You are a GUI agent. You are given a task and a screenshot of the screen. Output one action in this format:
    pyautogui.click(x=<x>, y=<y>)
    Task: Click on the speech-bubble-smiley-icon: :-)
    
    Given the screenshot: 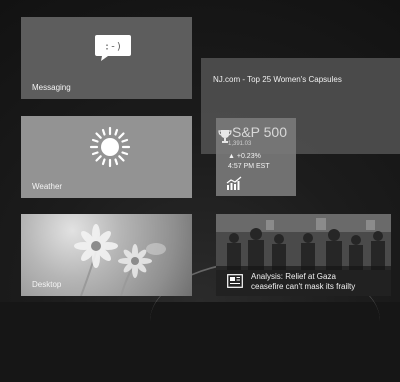 What is the action you would take?
    pyautogui.click(x=113, y=48)
    